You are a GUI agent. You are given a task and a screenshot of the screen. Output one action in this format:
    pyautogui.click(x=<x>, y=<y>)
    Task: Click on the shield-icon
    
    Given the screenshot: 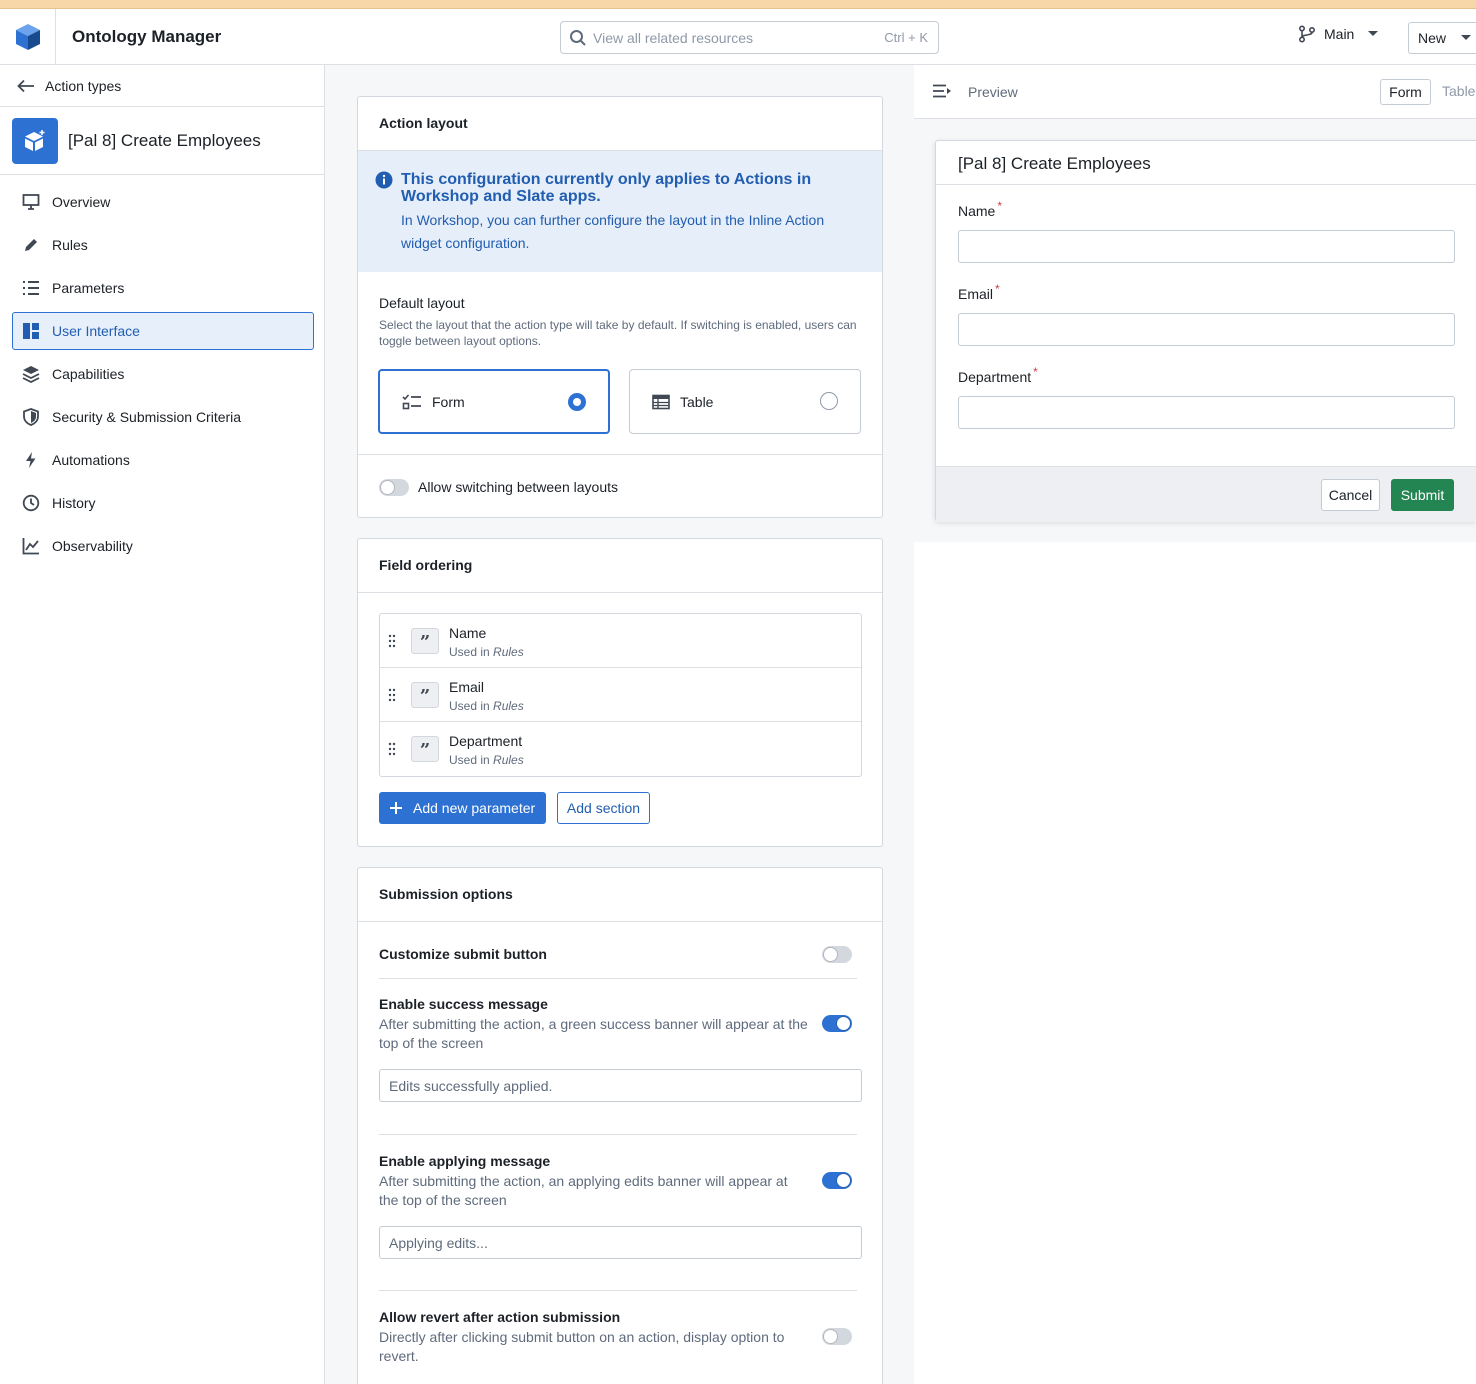 What is the action you would take?
    pyautogui.click(x=31, y=417)
    